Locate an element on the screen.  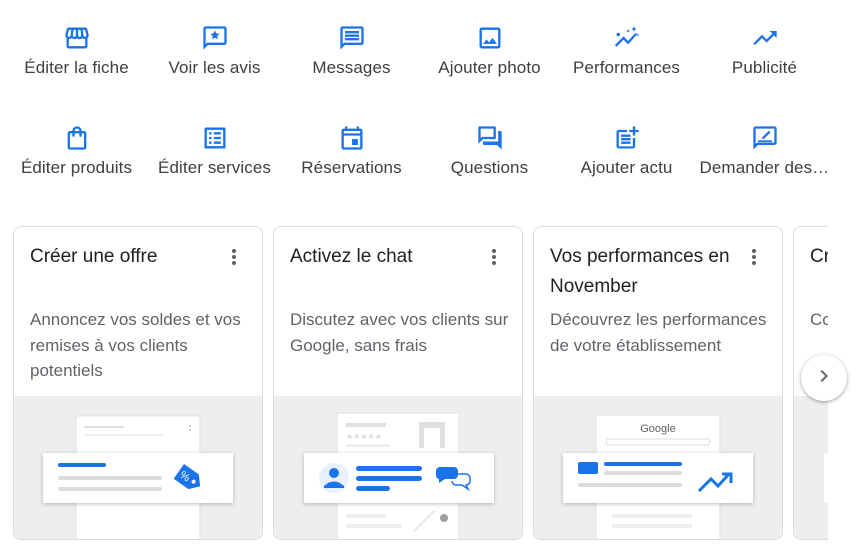
forum-icon is located at coordinates (490, 138).